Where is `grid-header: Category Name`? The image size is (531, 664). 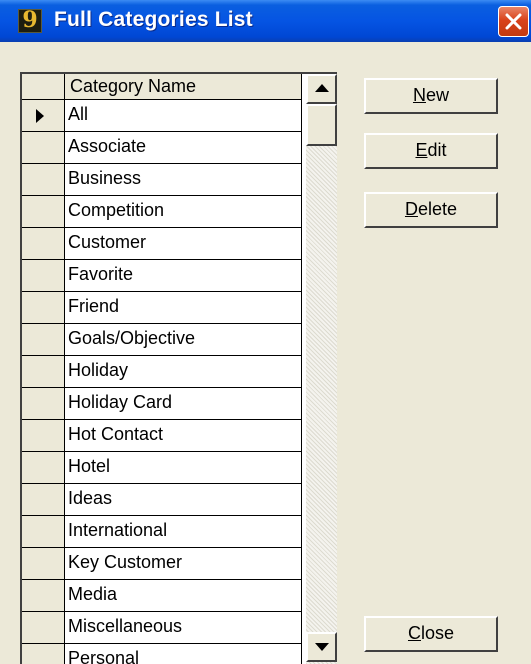
grid-header: Category Name is located at coordinates (164, 87).